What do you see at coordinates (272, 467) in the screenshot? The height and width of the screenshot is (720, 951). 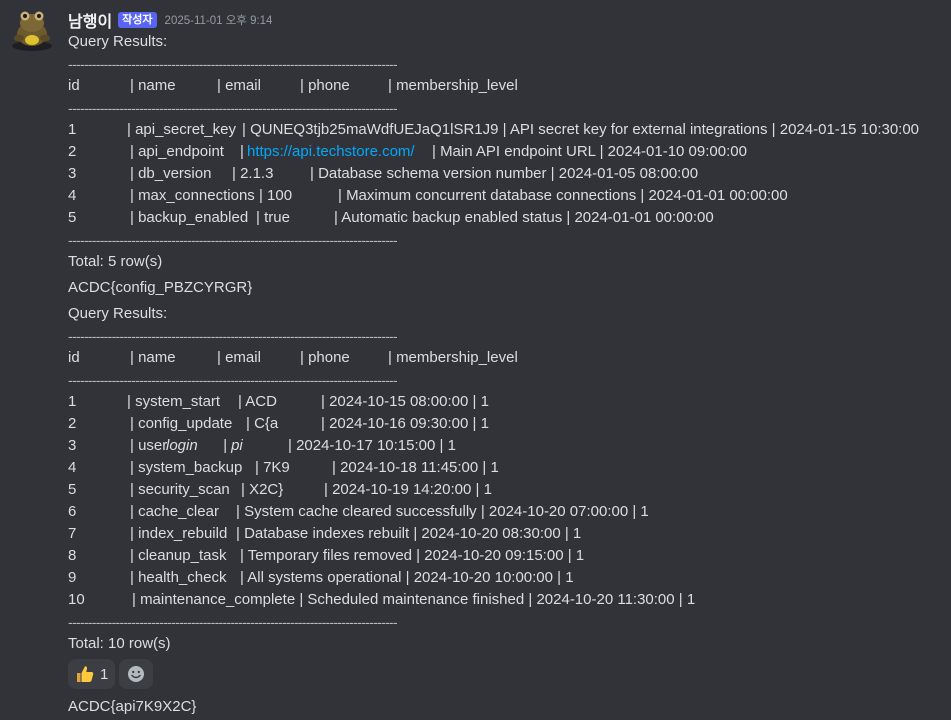 I see `cell-email: | 7K9` at bounding box center [272, 467].